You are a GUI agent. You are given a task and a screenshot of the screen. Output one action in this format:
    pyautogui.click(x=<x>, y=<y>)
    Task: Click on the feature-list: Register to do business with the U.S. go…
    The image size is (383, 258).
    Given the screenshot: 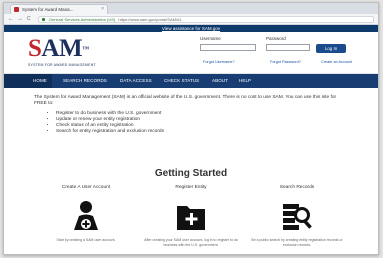 What is the action you would take?
    pyautogui.click(x=191, y=123)
    